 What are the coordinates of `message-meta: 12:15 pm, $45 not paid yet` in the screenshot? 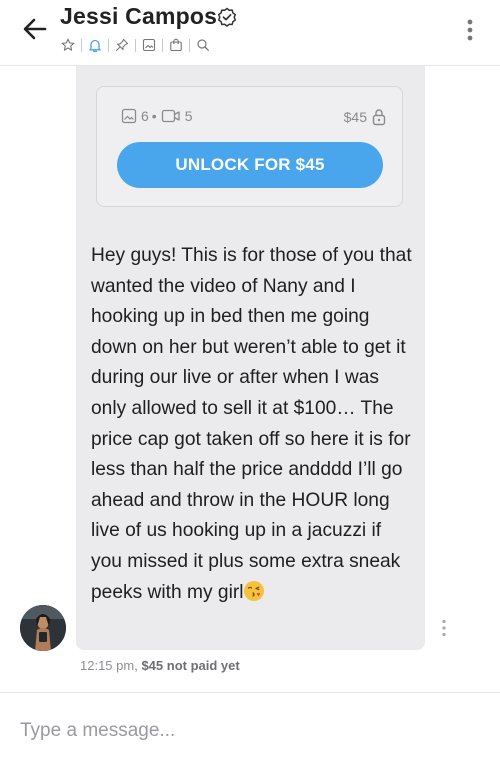 It's located at (160, 665).